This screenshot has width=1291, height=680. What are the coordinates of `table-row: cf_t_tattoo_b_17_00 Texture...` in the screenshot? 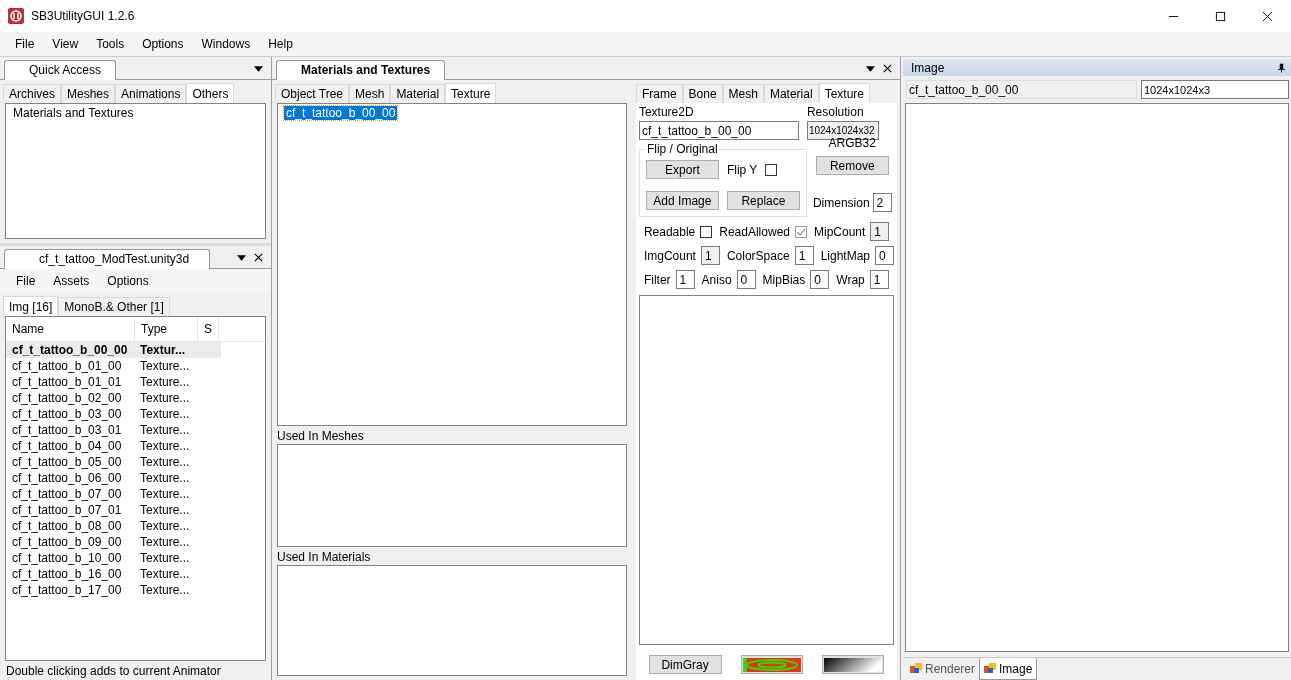 It's located at (113, 590).